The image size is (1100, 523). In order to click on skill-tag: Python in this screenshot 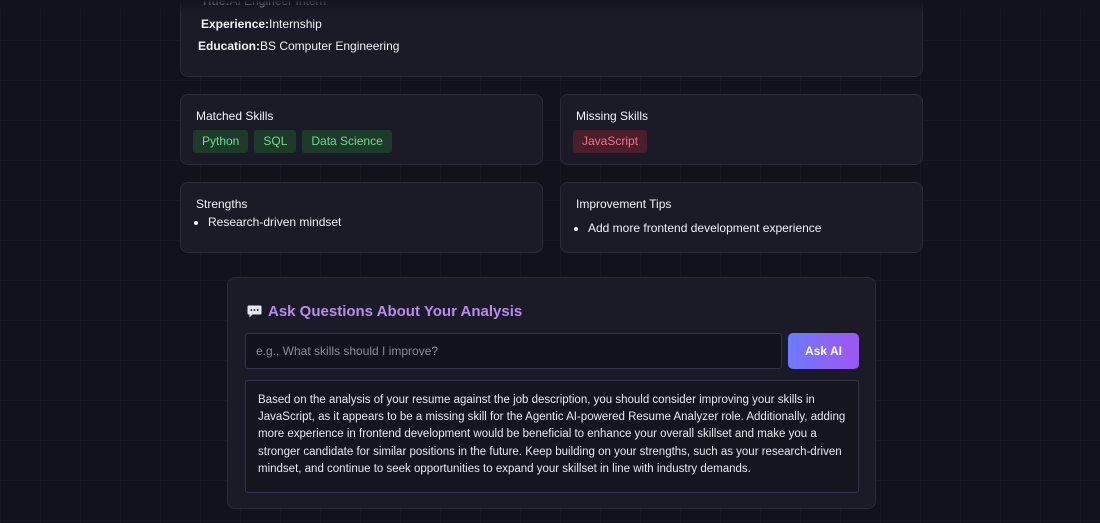, I will do `click(221, 141)`.